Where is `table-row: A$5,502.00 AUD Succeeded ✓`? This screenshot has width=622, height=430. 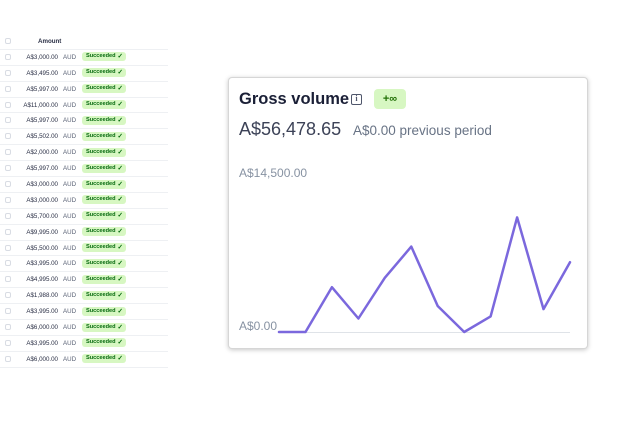 table-row: A$5,502.00 AUD Succeeded ✓ is located at coordinates (84, 137).